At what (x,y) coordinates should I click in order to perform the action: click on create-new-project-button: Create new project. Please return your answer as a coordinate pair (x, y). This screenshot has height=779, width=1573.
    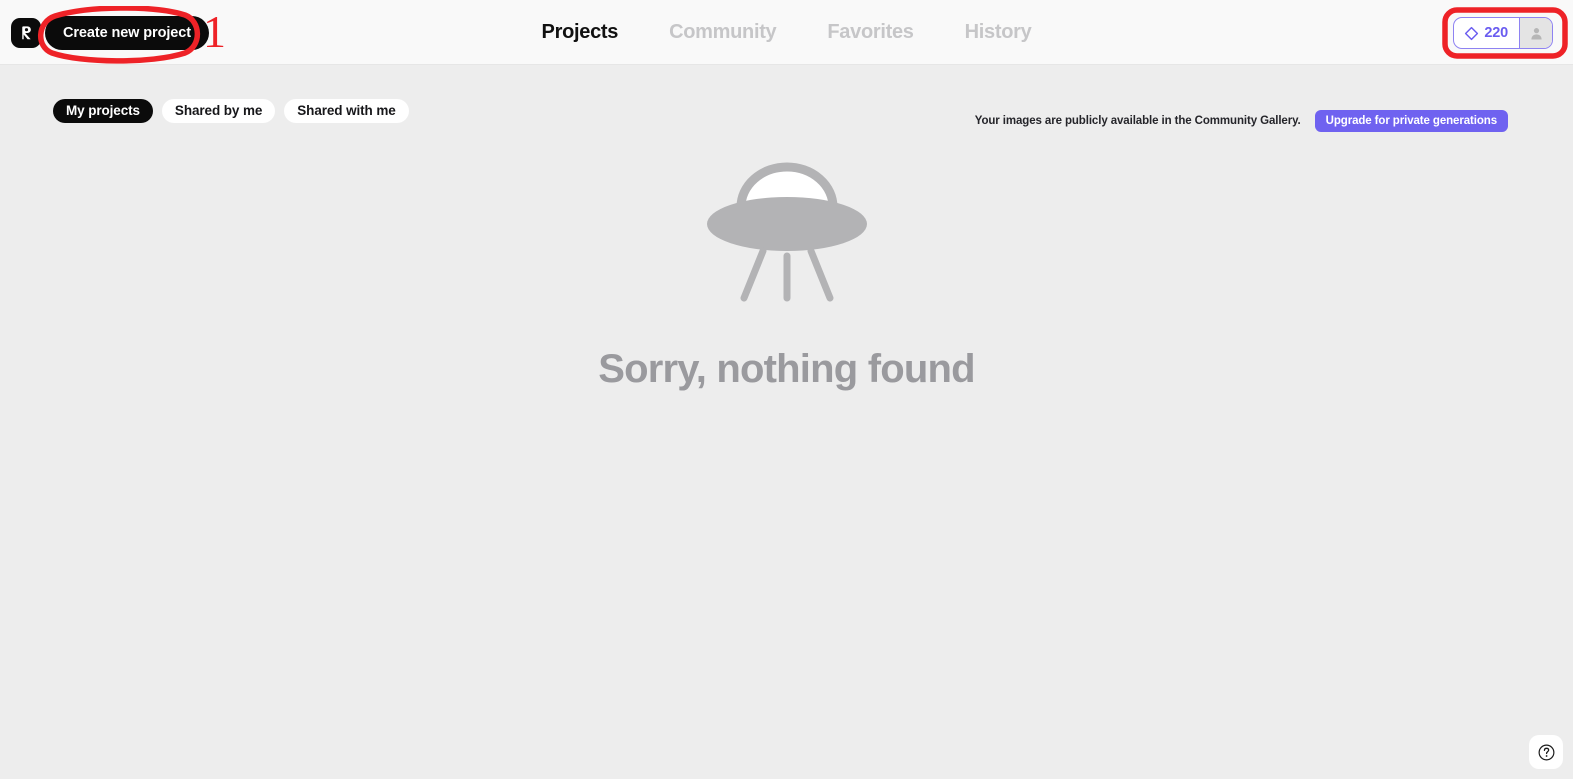
    Looking at the image, I should click on (127, 33).